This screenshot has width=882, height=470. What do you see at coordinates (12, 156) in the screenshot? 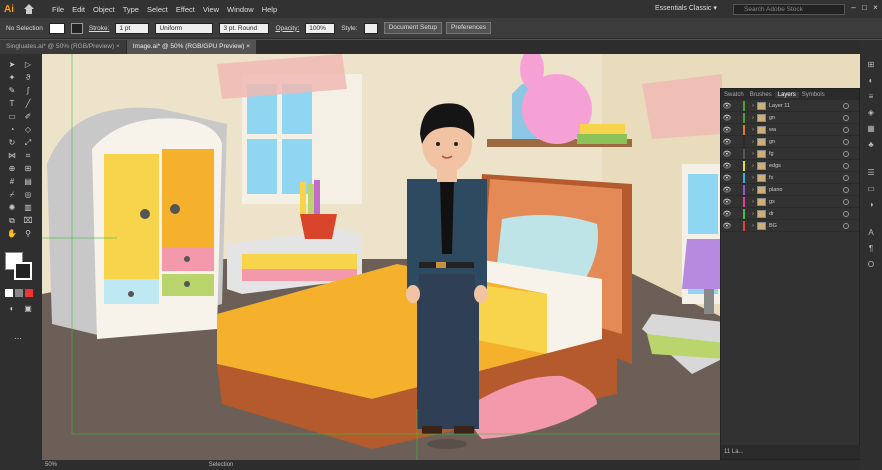
I see `width-tool-icon: ⋈` at bounding box center [12, 156].